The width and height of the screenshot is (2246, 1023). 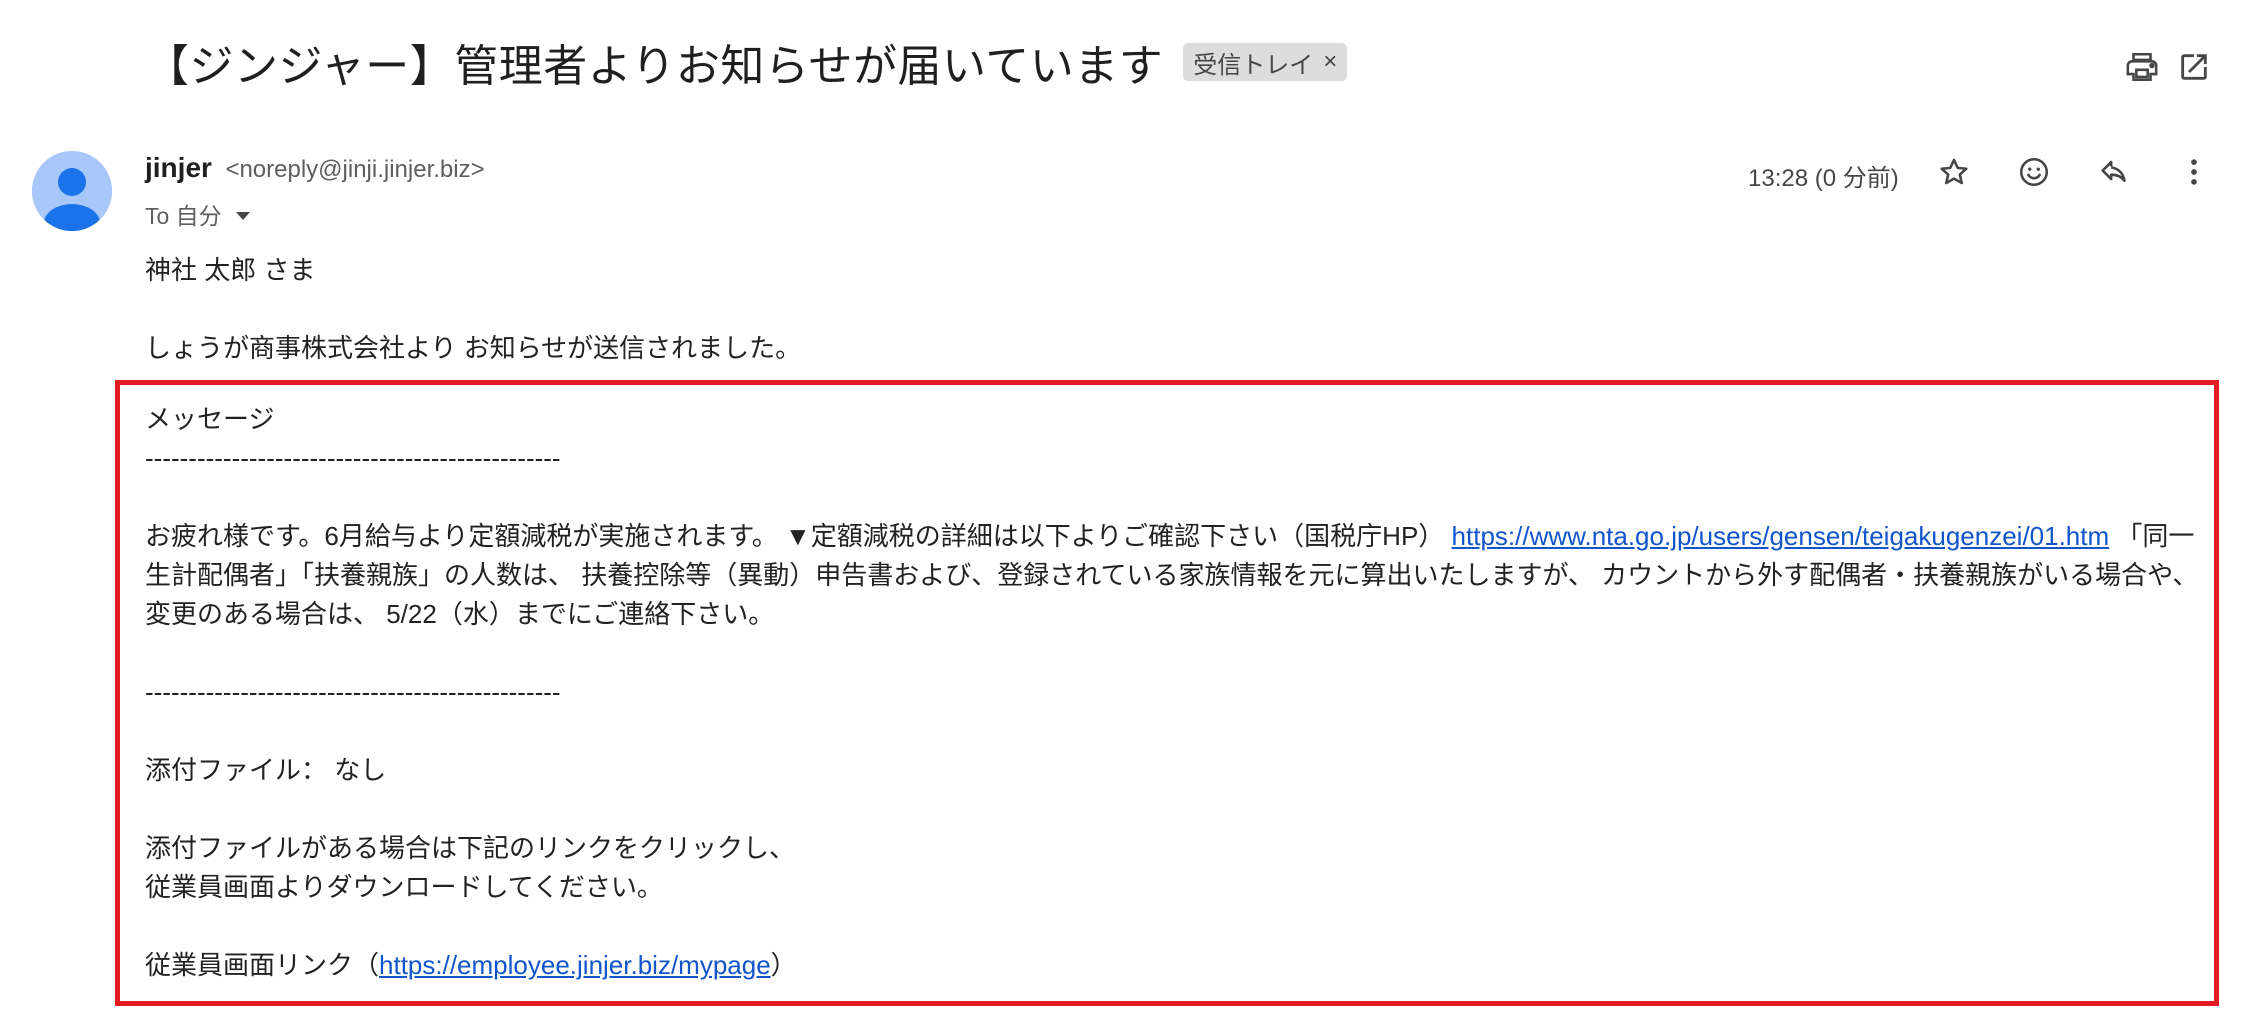 I want to click on employee-mypage-link: https://employee.jinjer.biz/mypage, so click(x=575, y=965).